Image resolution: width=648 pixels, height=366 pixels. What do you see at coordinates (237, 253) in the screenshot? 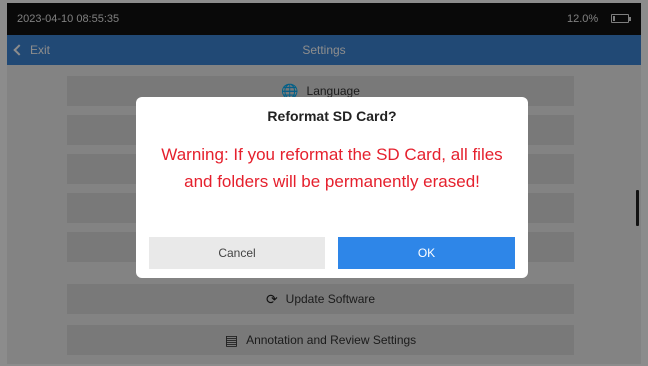
I see `cancel-button: Cancel` at bounding box center [237, 253].